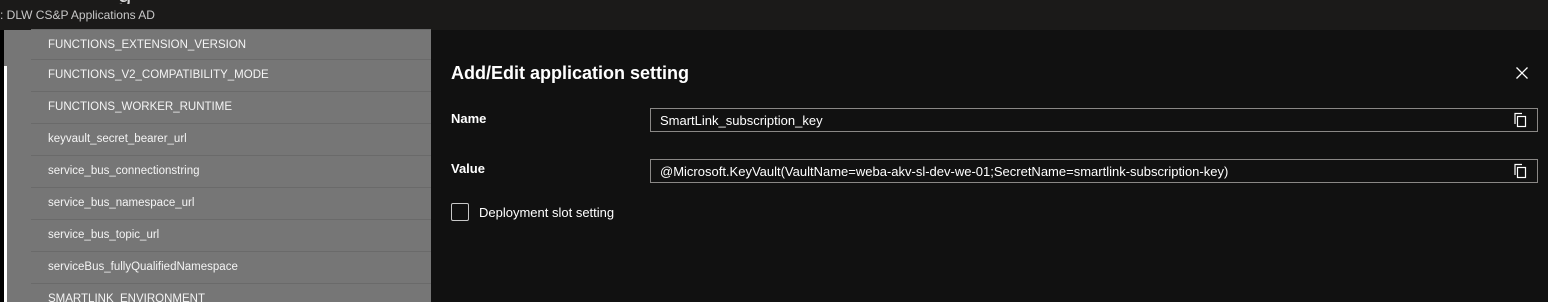  What do you see at coordinates (231, 171) in the screenshot?
I see `setting-row: service_bus_connectionstring` at bounding box center [231, 171].